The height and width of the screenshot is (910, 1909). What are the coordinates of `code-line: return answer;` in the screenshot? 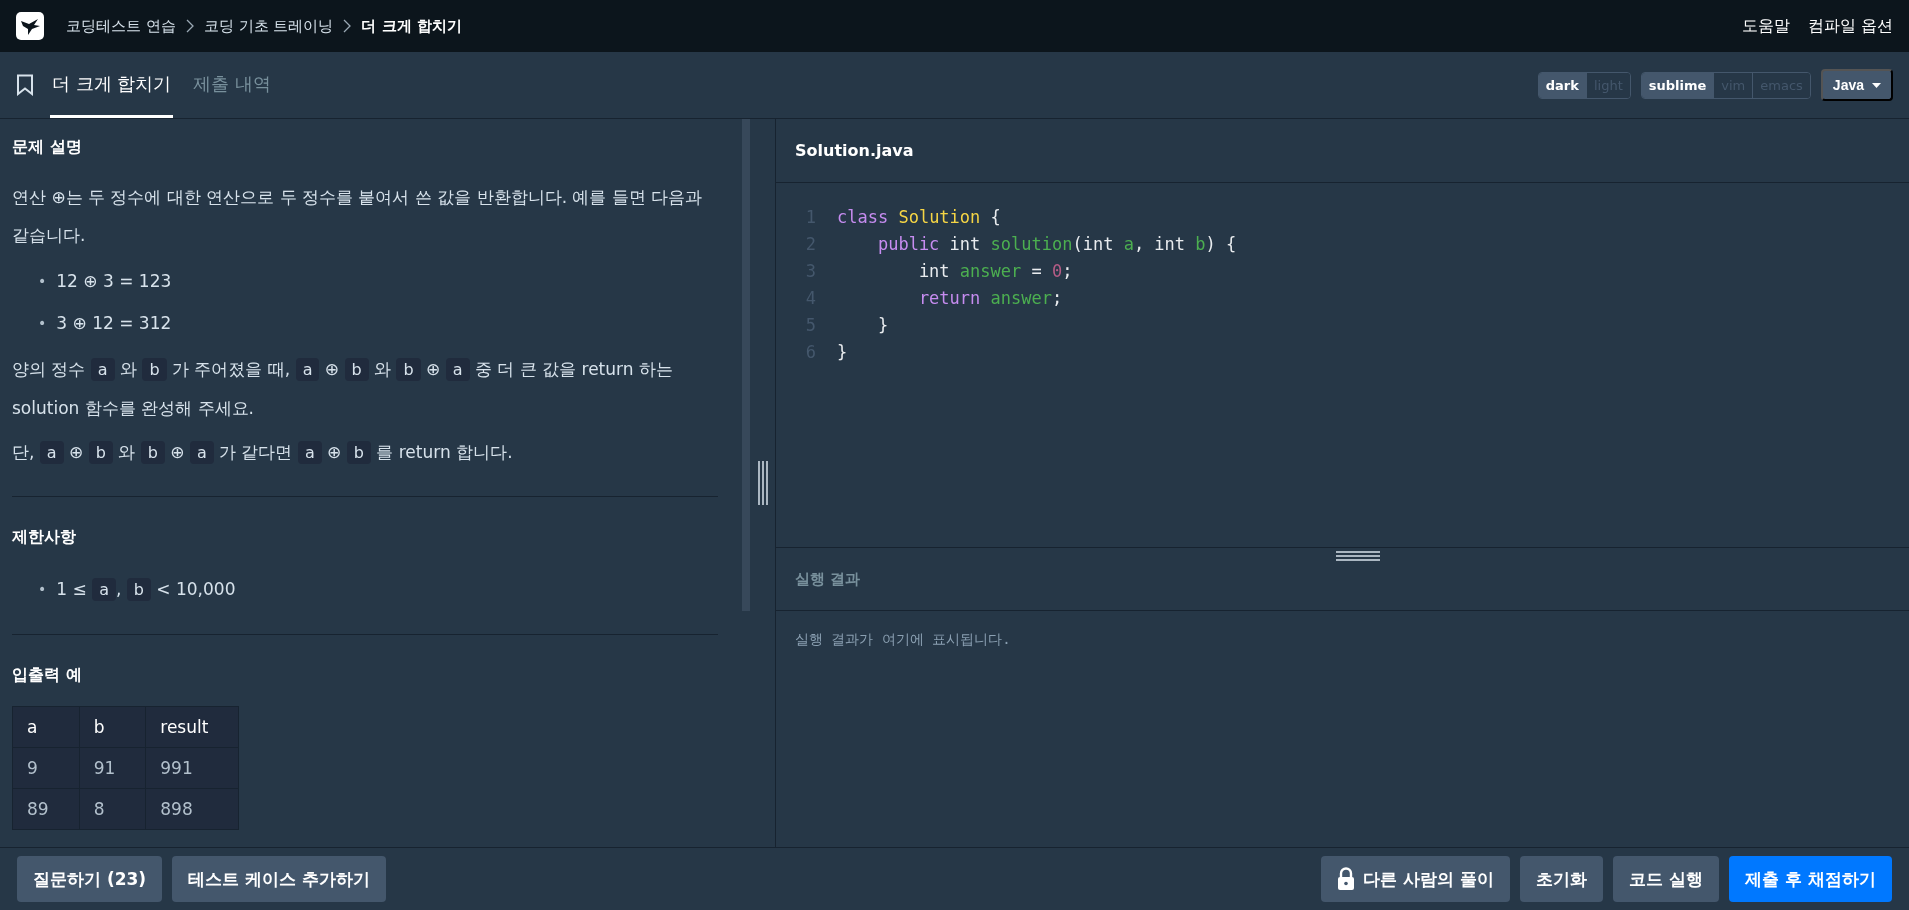 It's located at (990, 297).